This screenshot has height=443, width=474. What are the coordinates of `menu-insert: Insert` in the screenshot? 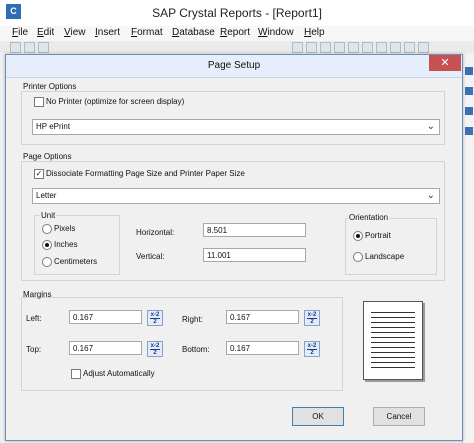 It's located at (107, 32).